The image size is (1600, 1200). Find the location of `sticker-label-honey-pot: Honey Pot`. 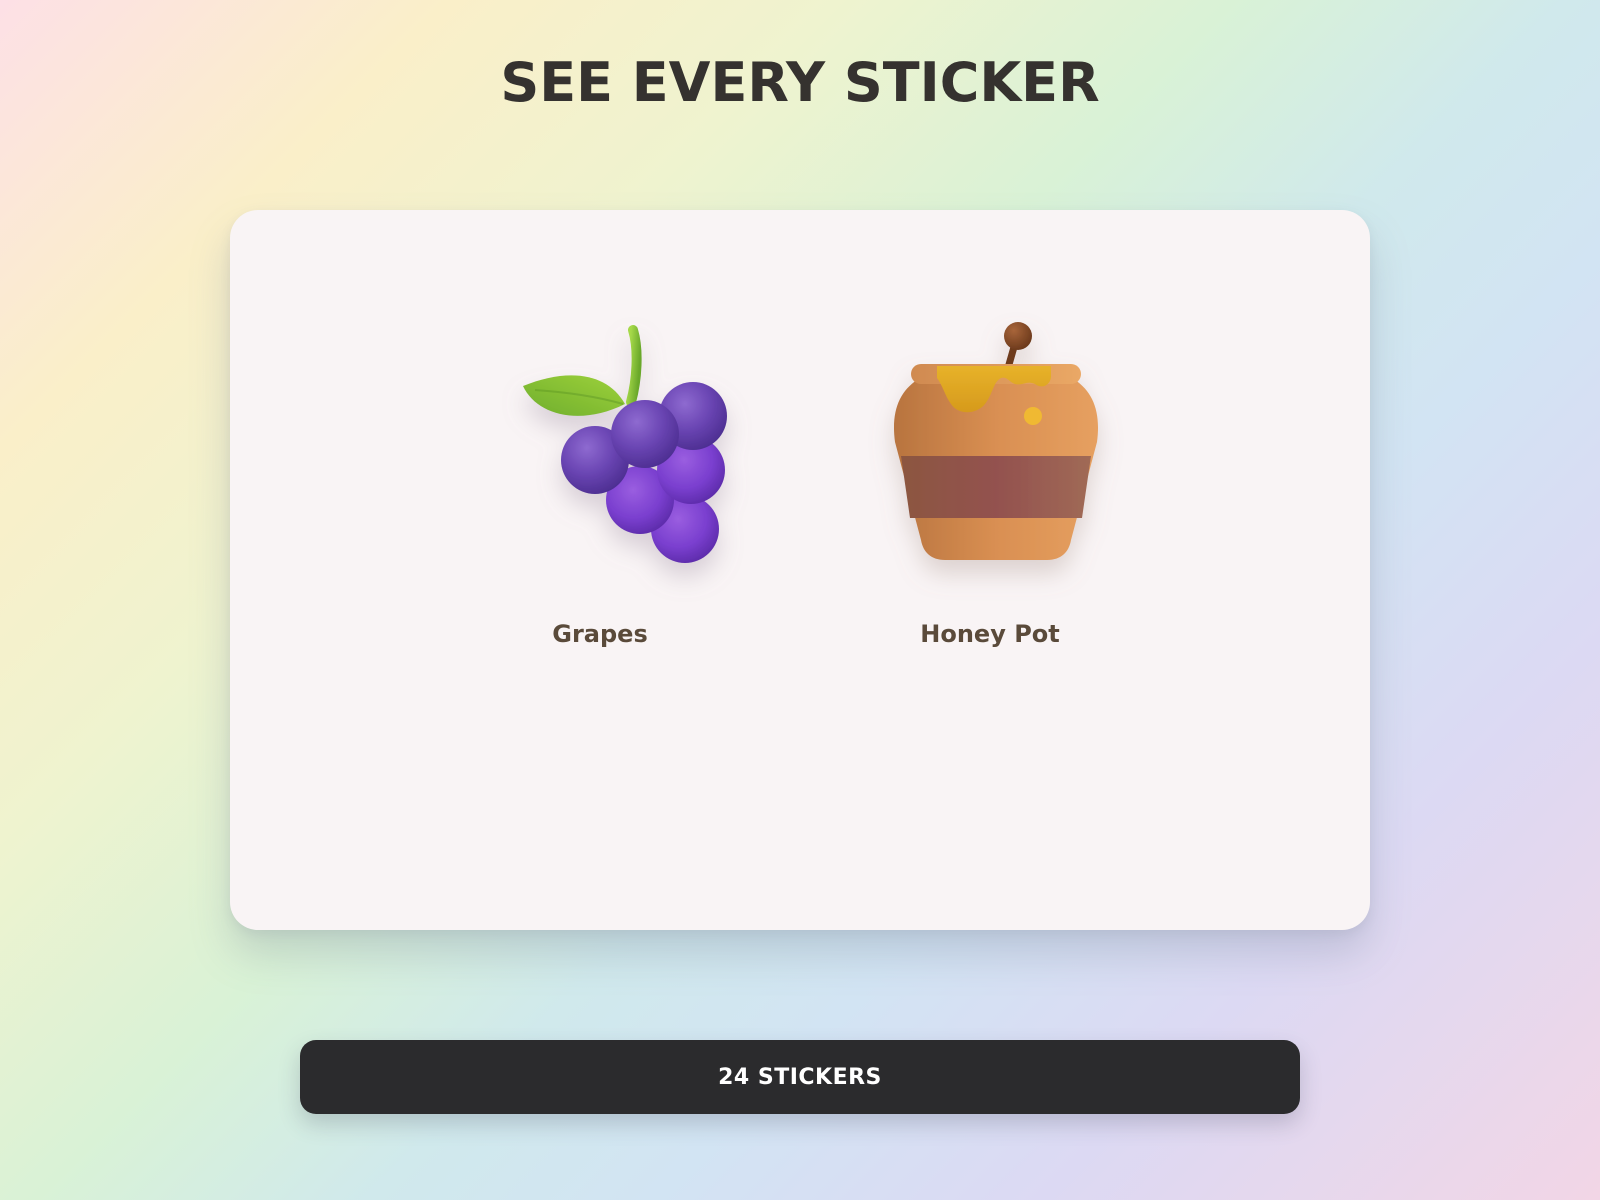

sticker-label-honey-pot: Honey Pot is located at coordinates (990, 634).